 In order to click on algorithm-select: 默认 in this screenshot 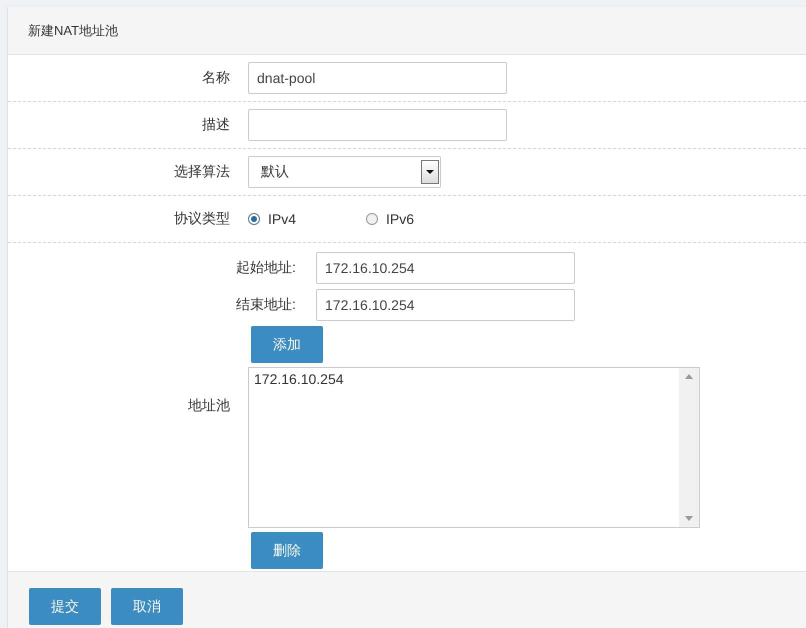, I will do `click(344, 172)`.